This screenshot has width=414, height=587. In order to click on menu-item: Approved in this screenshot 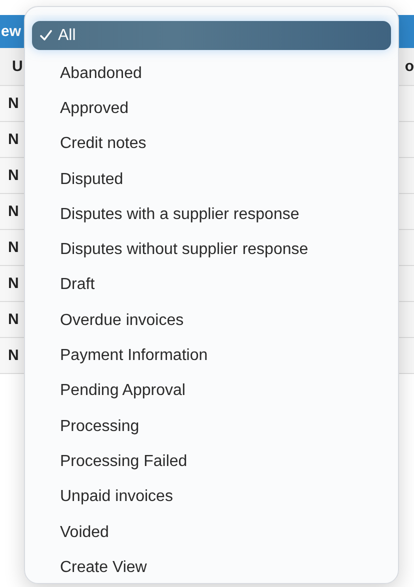, I will do `click(211, 109)`.